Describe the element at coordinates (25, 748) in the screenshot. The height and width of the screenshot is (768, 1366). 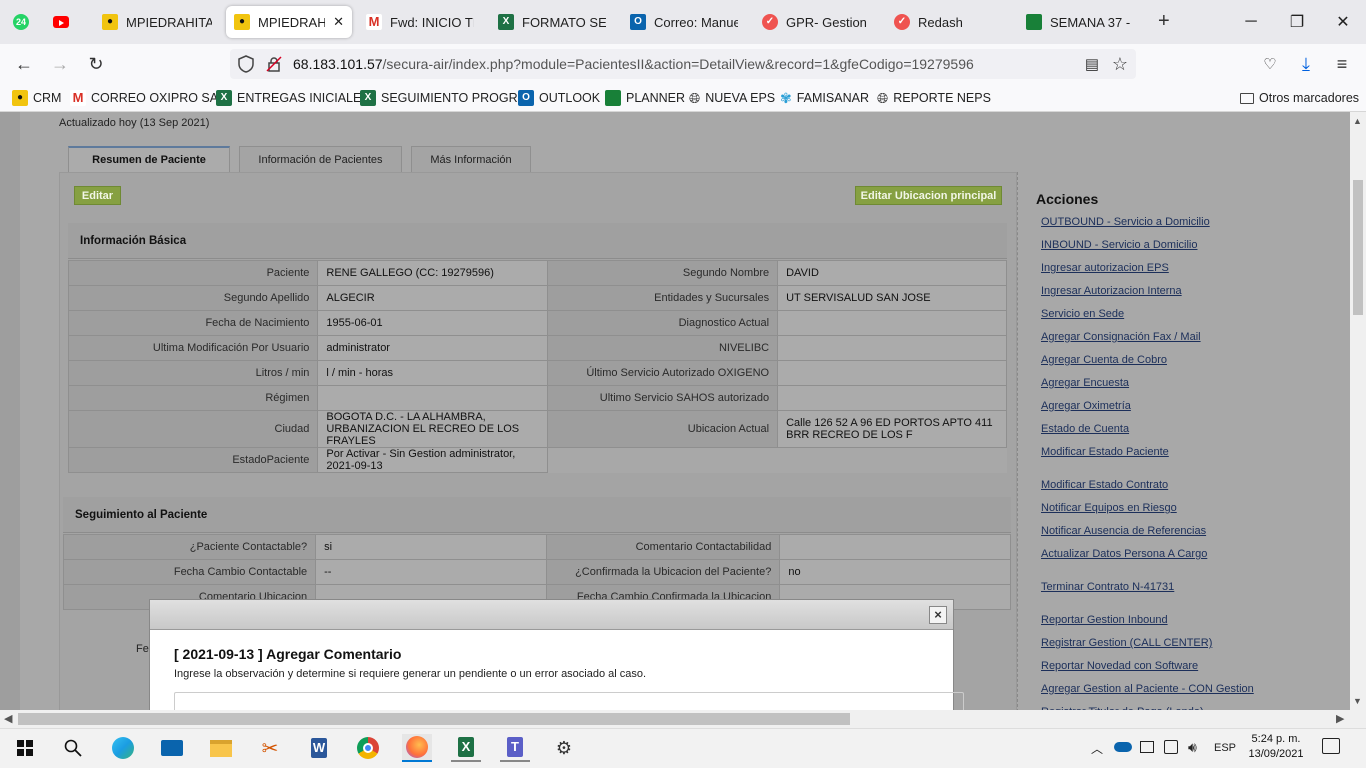
I see `start-icon` at that location.